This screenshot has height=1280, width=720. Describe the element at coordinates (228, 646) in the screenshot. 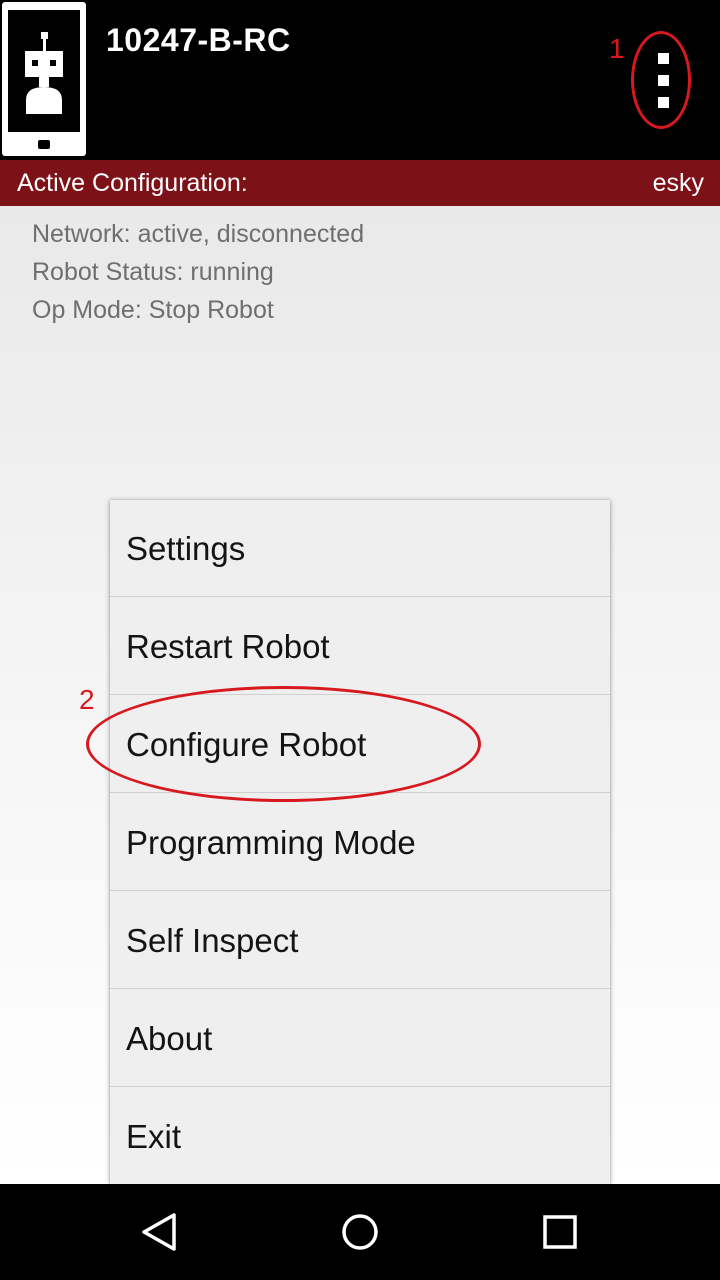

I see `menu-item-label: Restart Robot` at that location.